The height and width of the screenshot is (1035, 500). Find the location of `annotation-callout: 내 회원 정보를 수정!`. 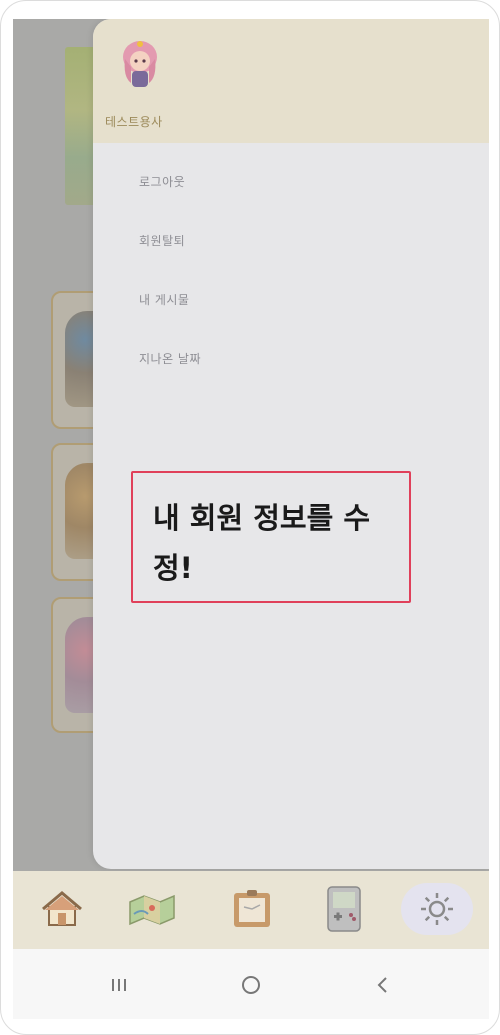

annotation-callout: 내 회원 정보를 수정! is located at coordinates (271, 537).